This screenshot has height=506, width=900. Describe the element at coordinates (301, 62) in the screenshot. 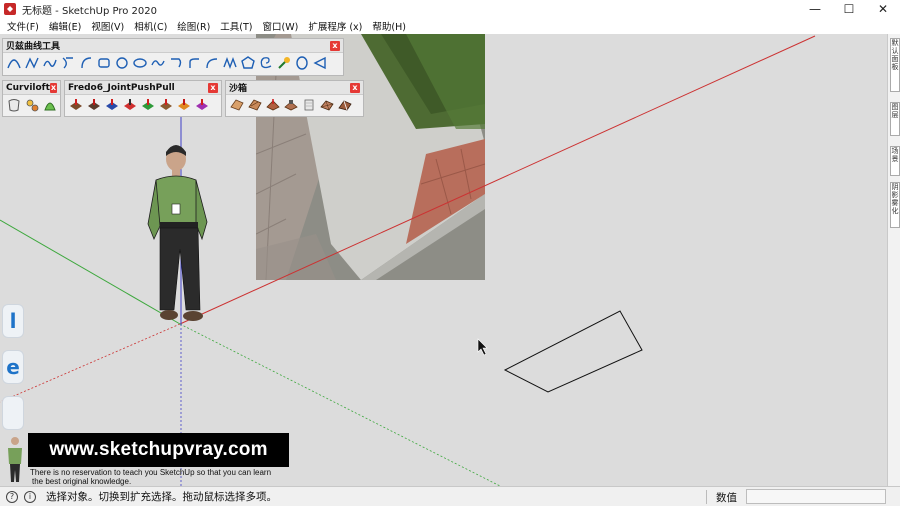

I see `convert-curve-icon` at that location.